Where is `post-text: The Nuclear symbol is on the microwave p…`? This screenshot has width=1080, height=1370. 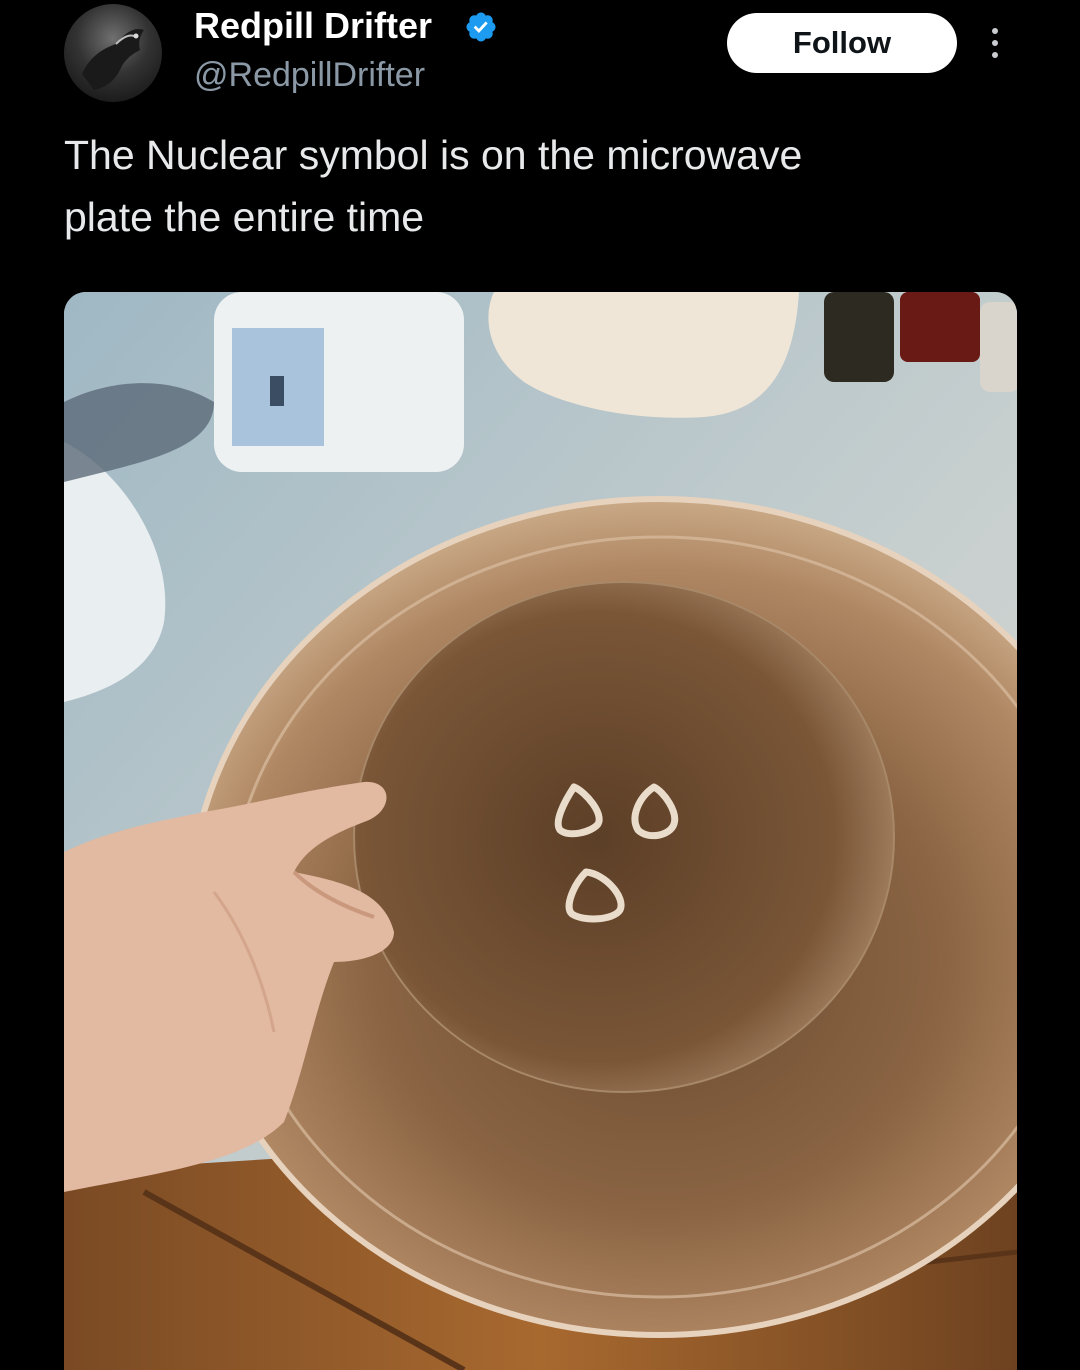 post-text: The Nuclear symbol is on the microwave p… is located at coordinates (544, 186).